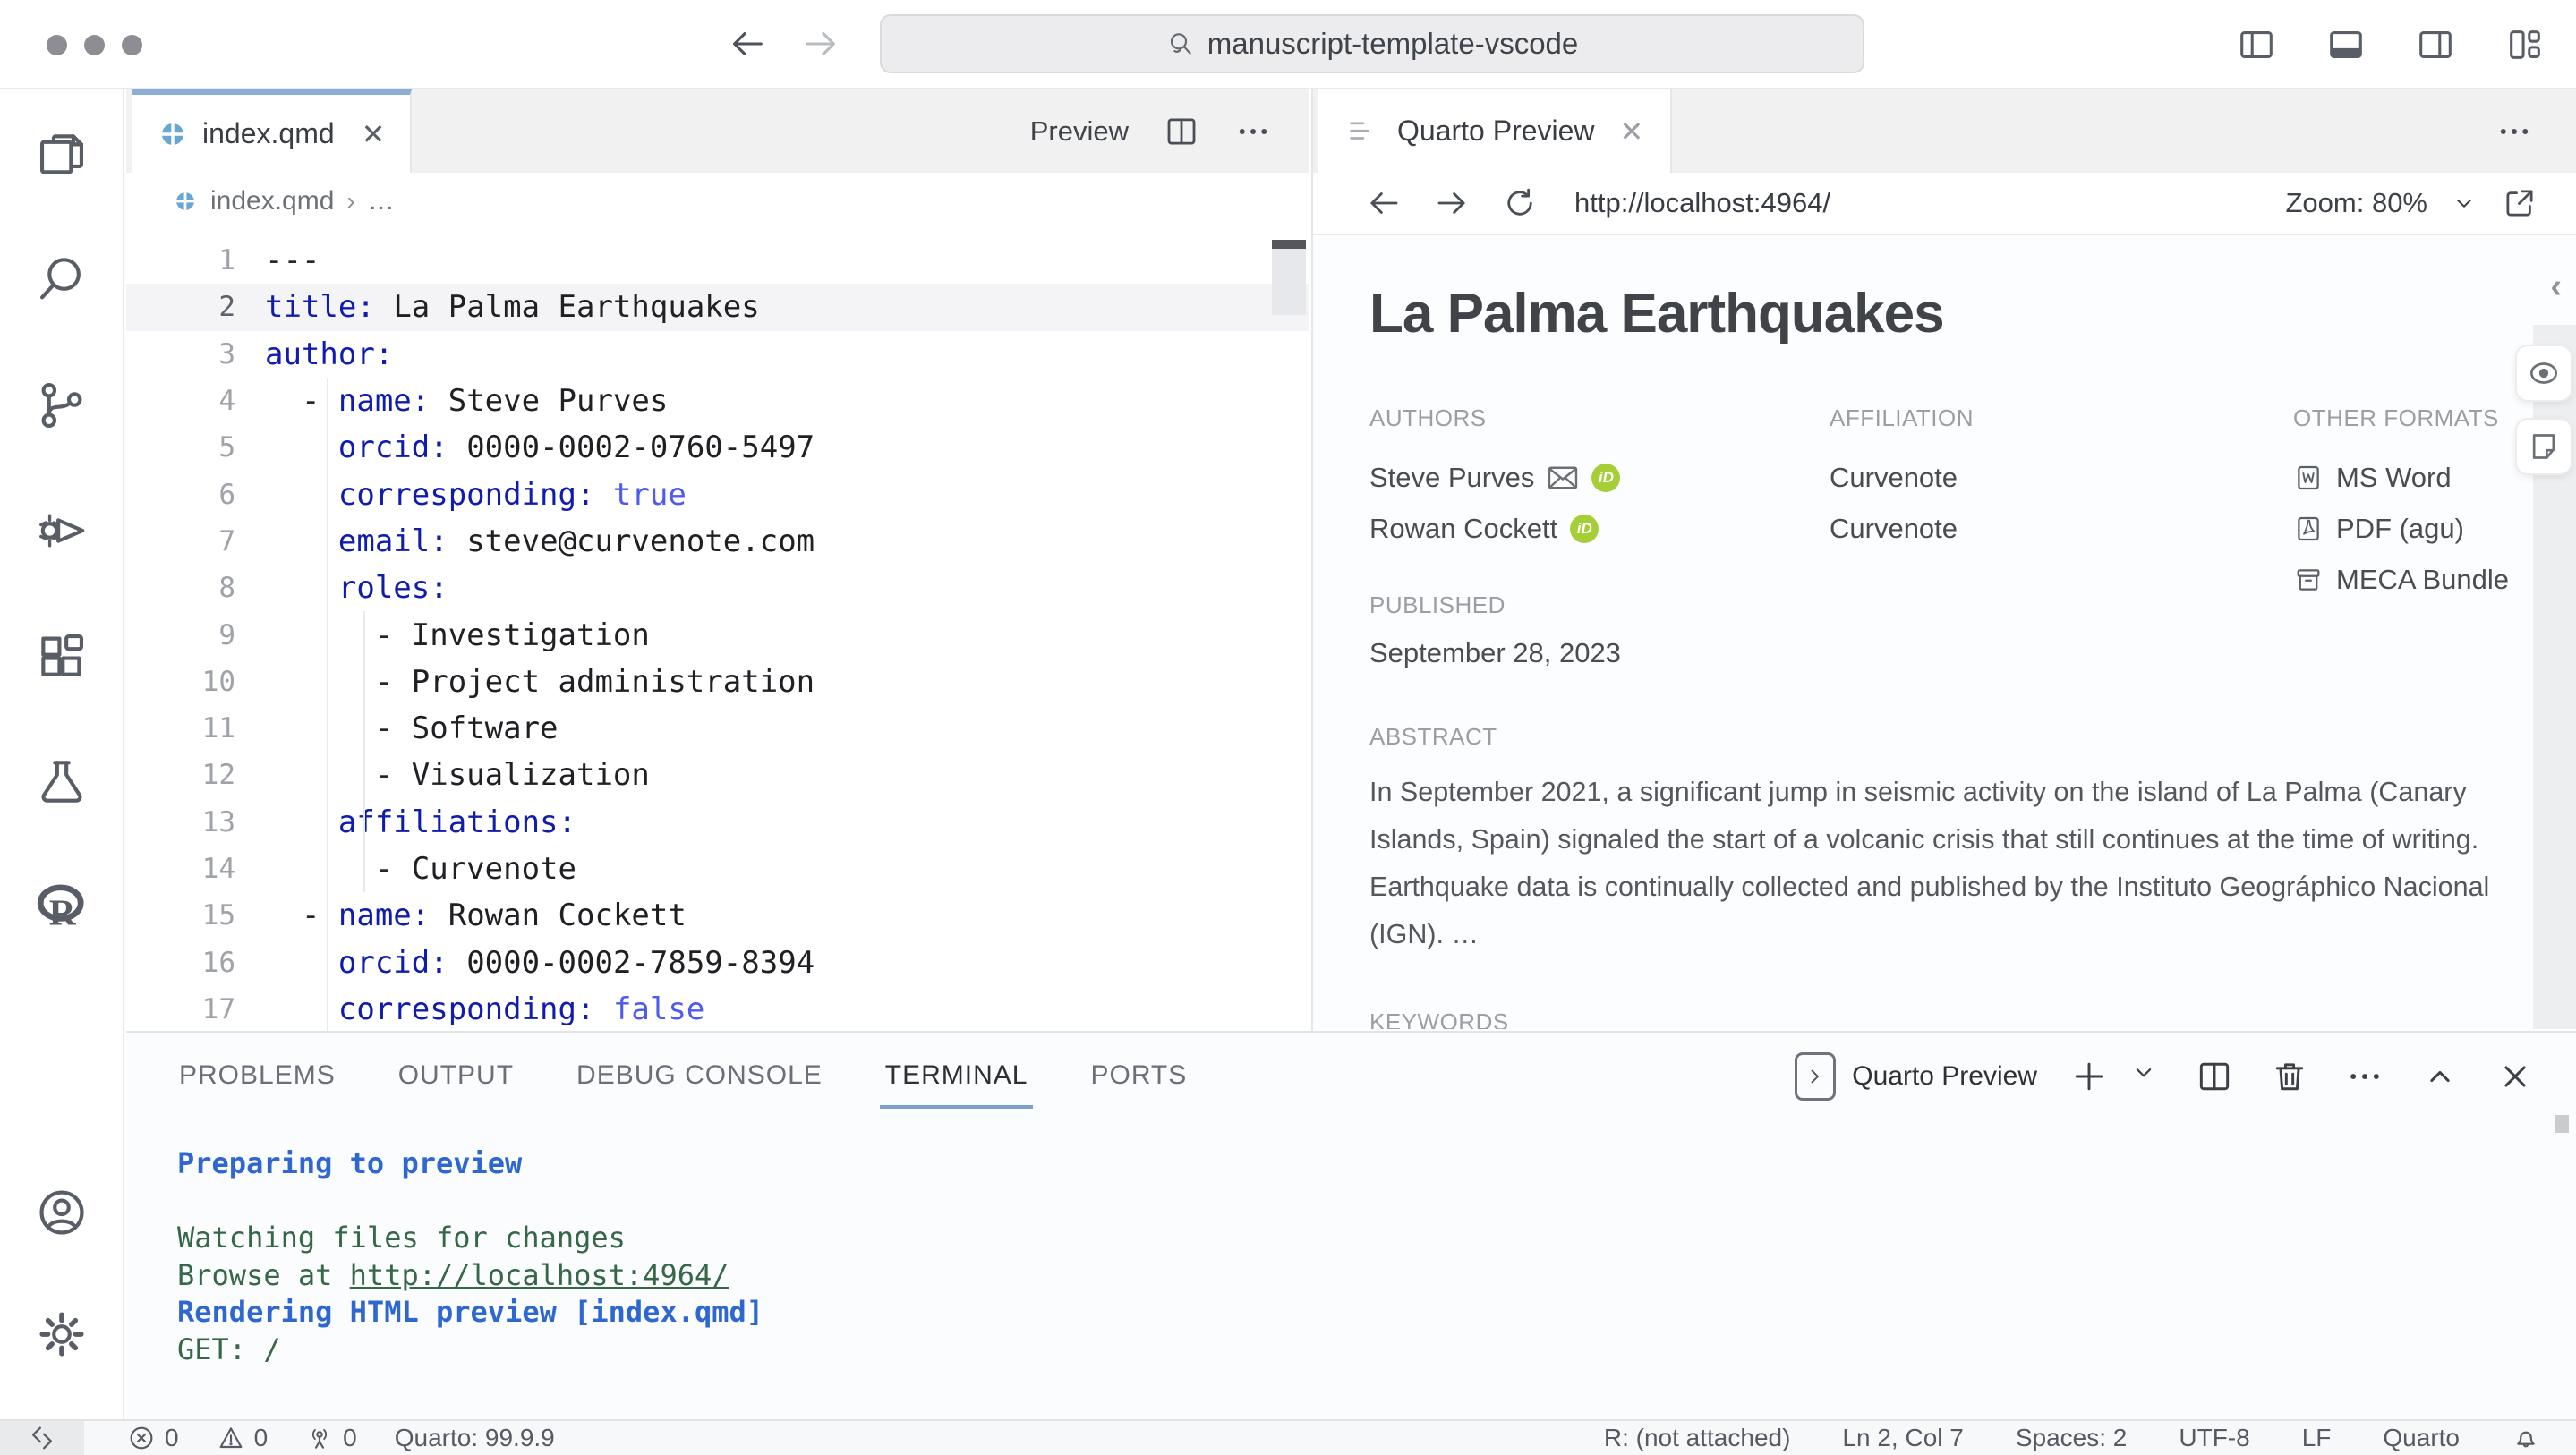 This screenshot has width=2576, height=1455. Describe the element at coordinates (2289, 1076) in the screenshot. I see `kill-terminal-trash-icon` at that location.